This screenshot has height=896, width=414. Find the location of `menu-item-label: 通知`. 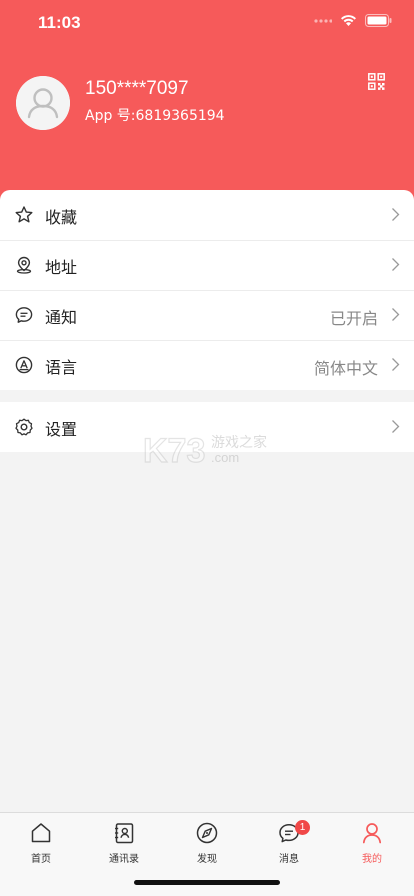

menu-item-label: 通知 is located at coordinates (61, 317).